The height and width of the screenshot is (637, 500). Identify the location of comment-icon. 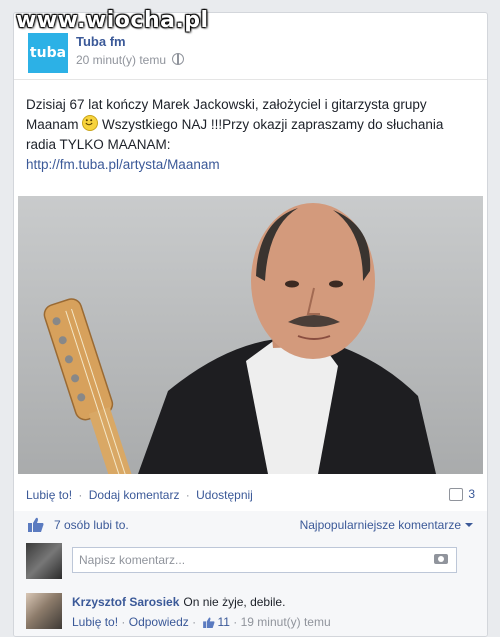
(456, 494).